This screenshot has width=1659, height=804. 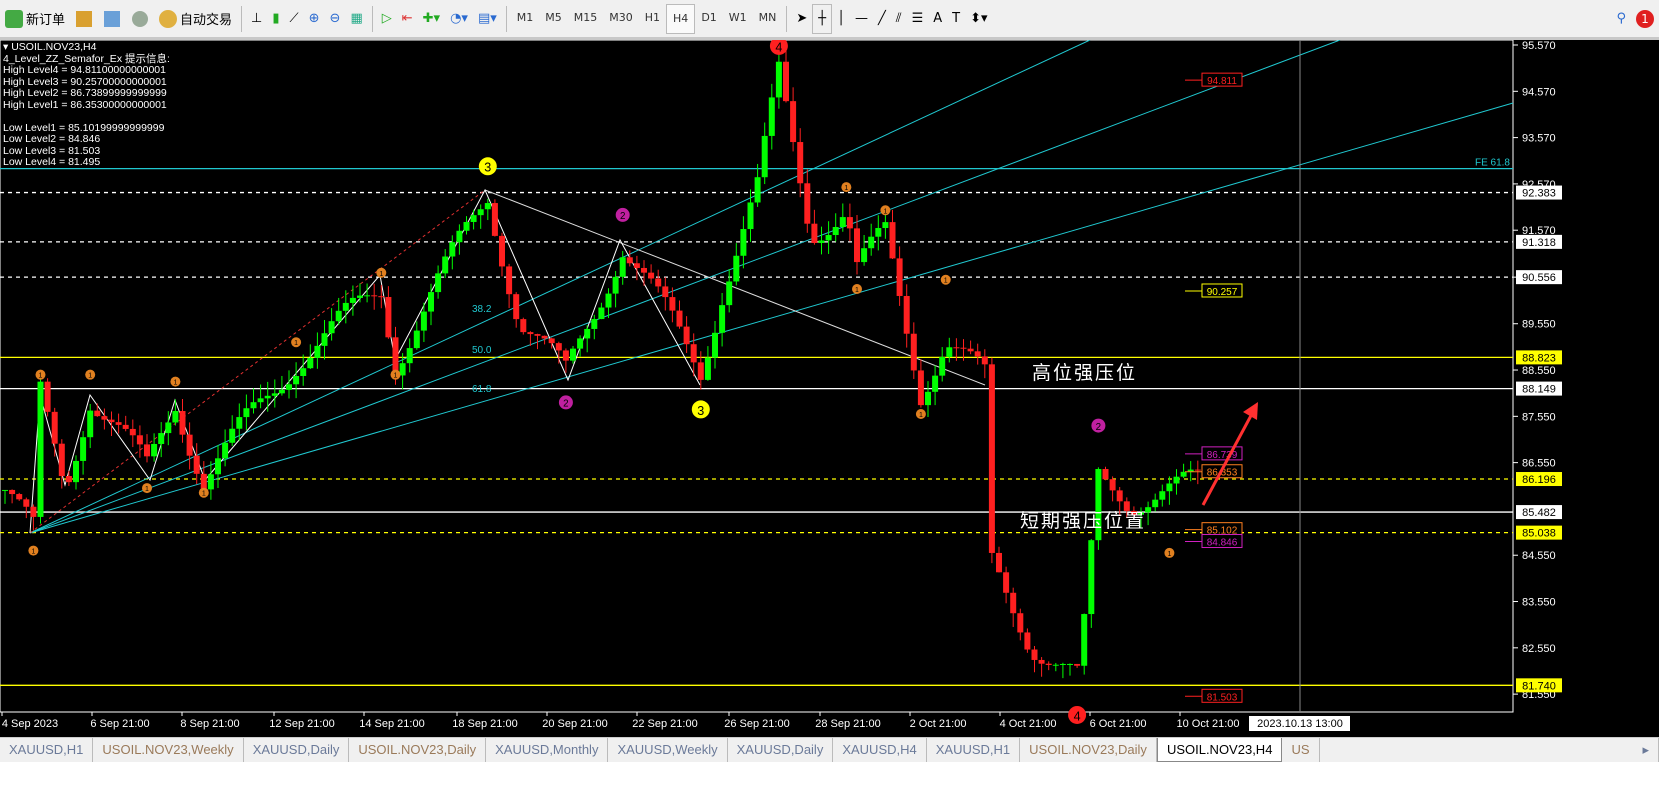 I want to click on zoom-in-icon: ⊕, so click(x=314, y=19).